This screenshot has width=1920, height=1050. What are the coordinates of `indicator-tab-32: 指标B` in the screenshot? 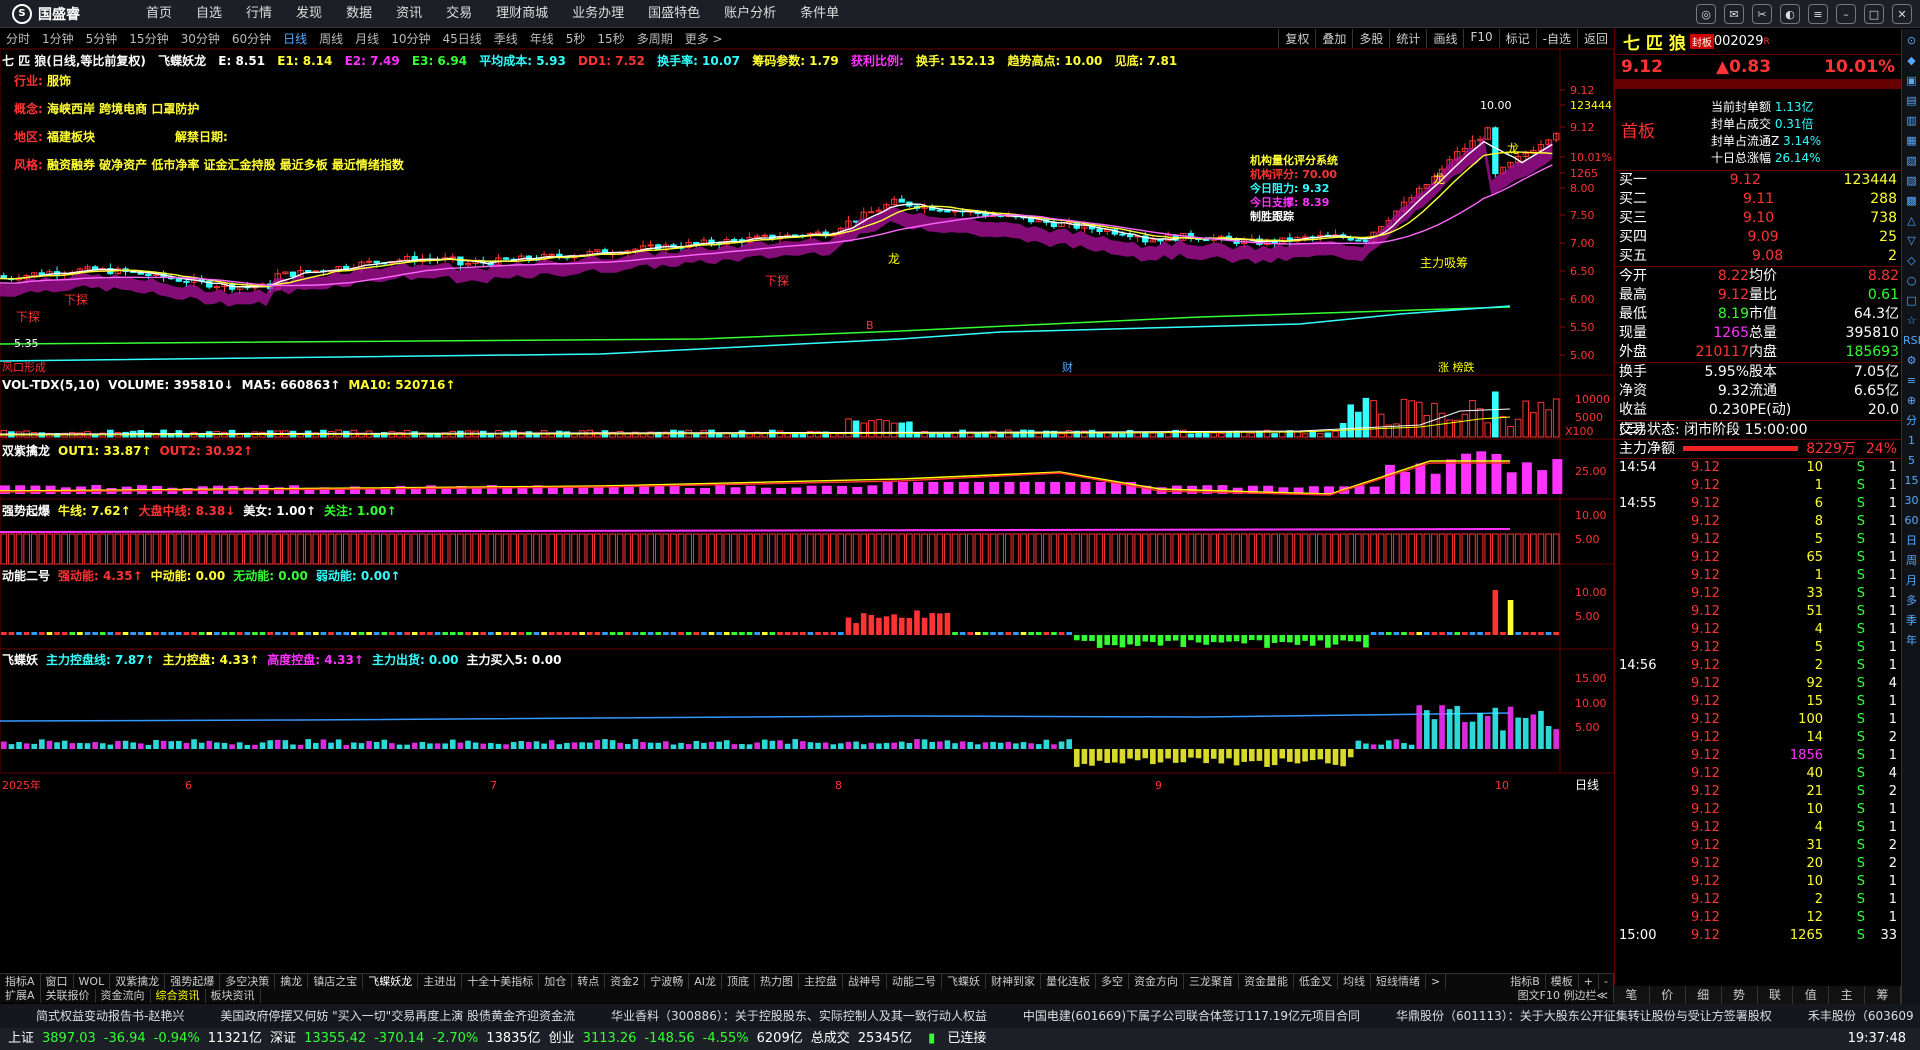 It's located at (1525, 981).